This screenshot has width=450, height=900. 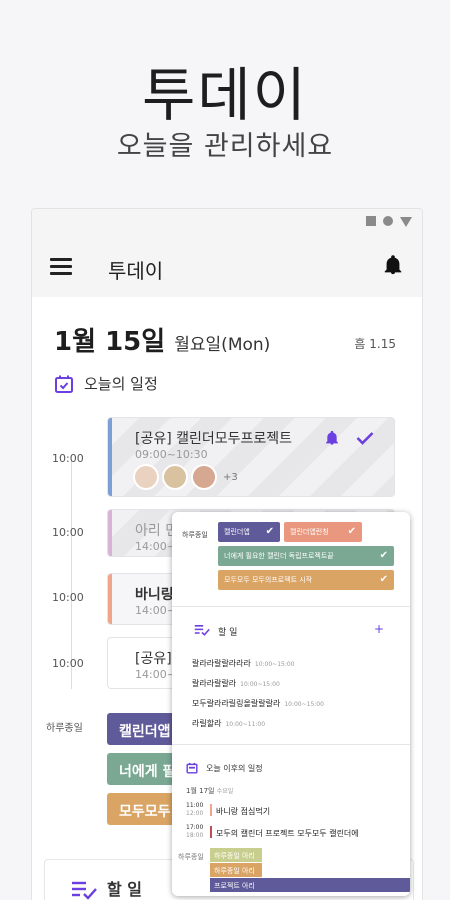 What do you see at coordinates (214, 439) in the screenshot?
I see `event-title: [공유] 캘린더모두프로젝트` at bounding box center [214, 439].